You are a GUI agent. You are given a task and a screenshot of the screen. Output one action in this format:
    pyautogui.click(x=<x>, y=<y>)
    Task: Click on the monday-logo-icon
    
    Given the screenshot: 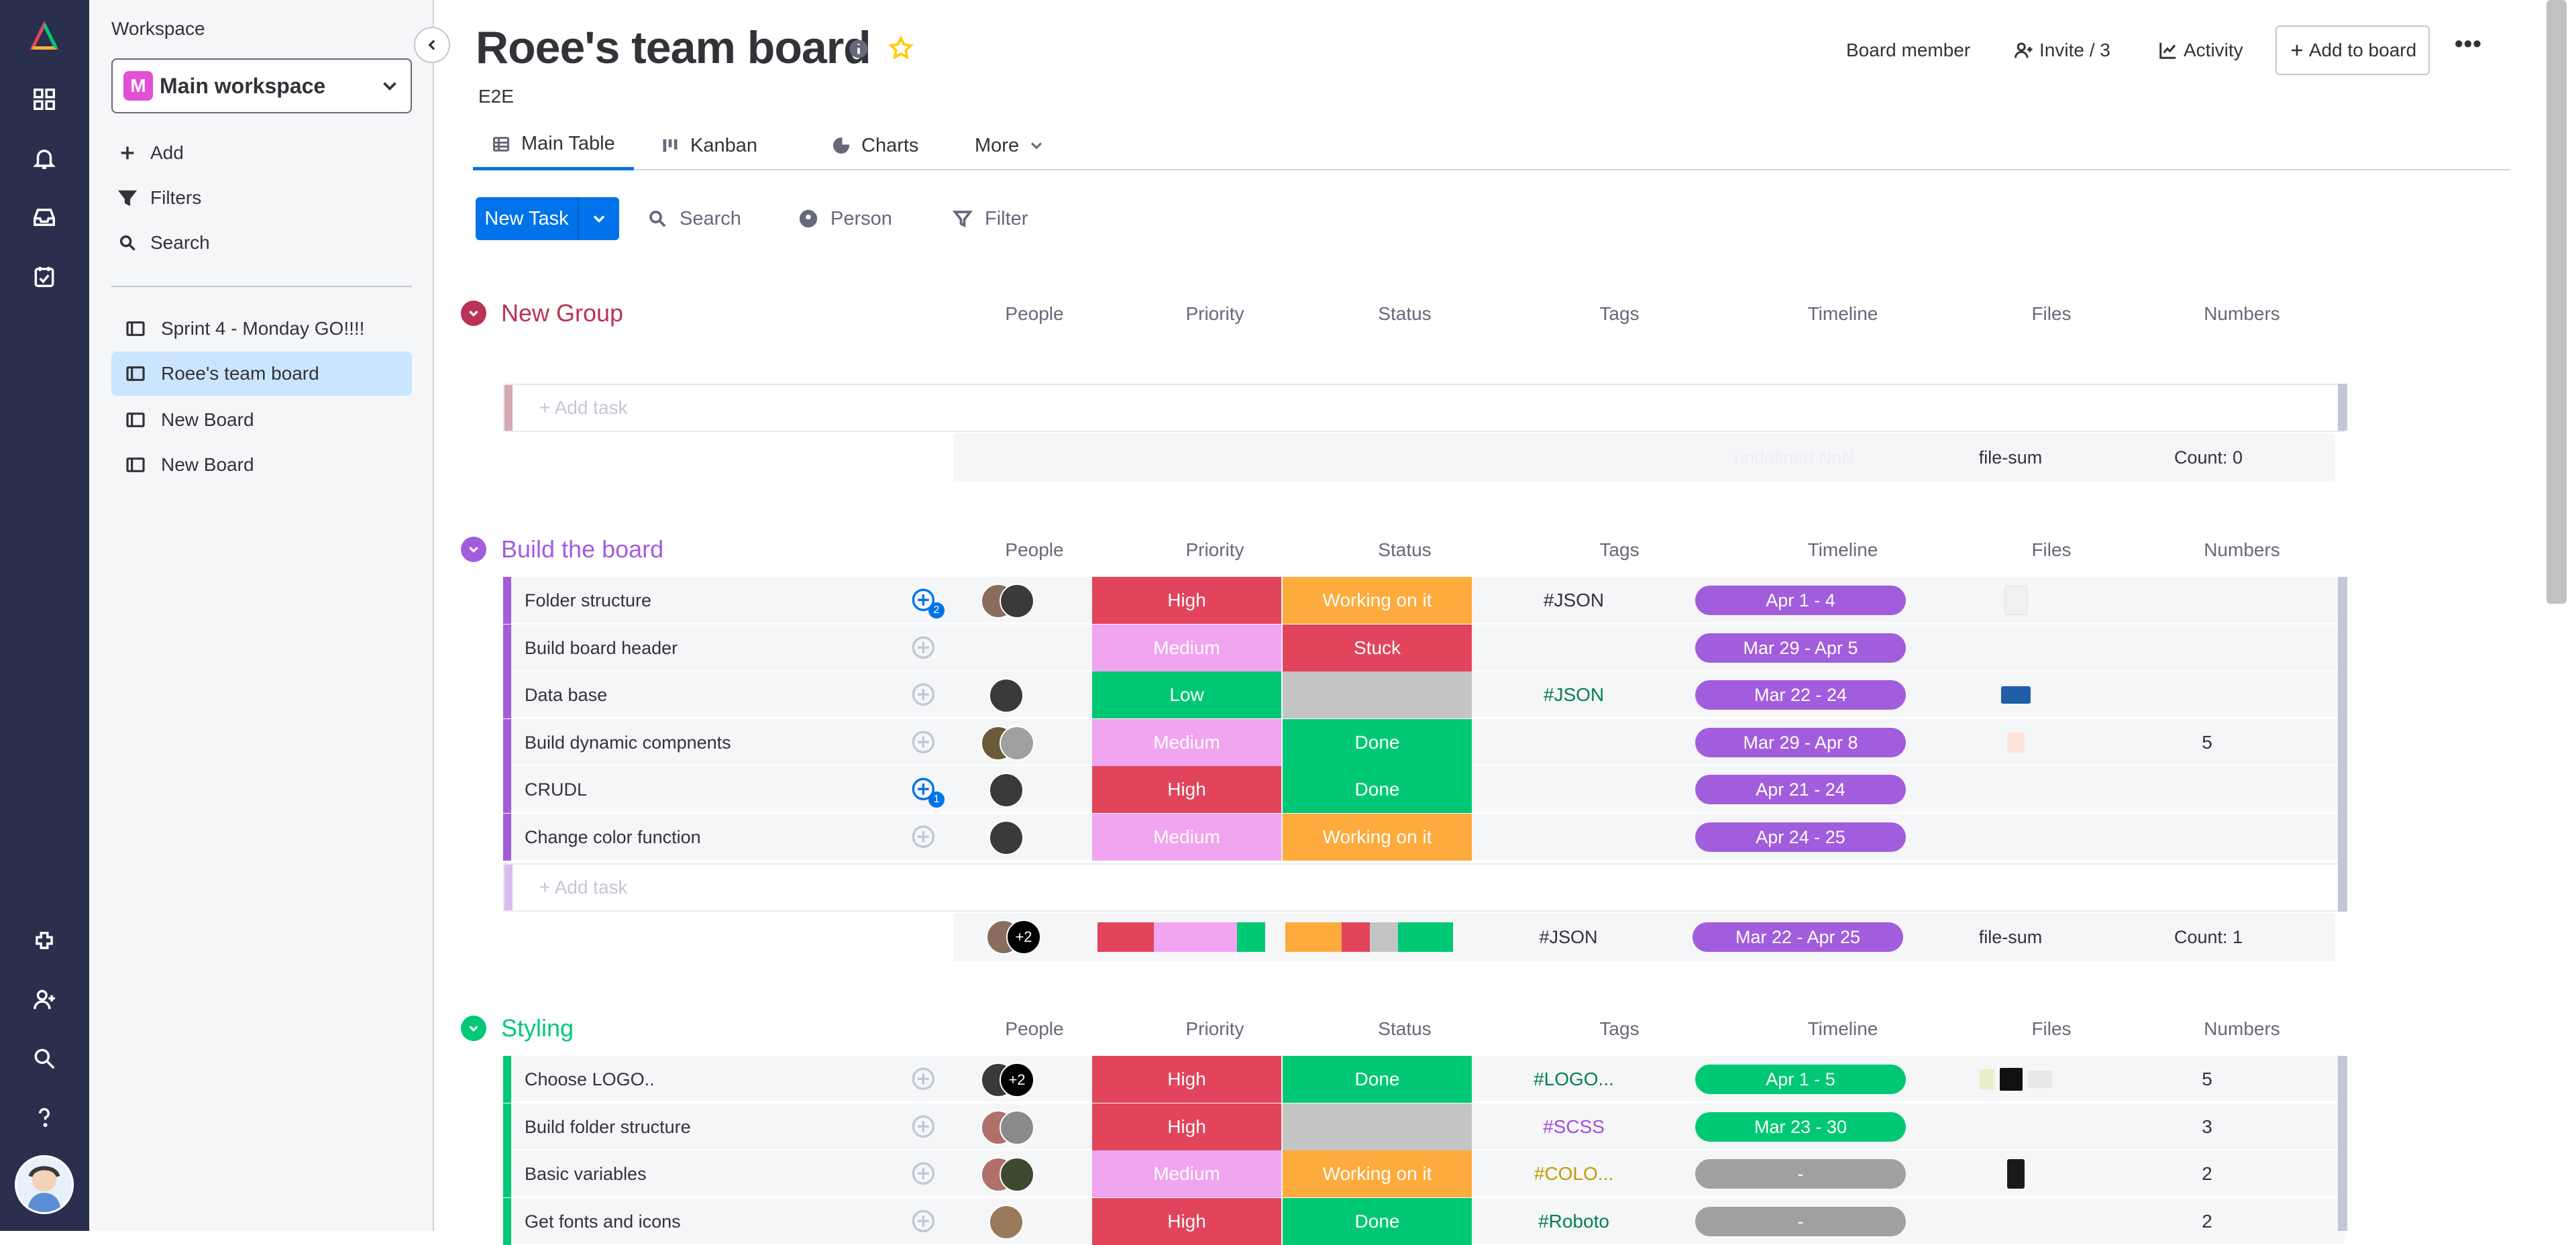 What is the action you would take?
    pyautogui.click(x=44, y=36)
    